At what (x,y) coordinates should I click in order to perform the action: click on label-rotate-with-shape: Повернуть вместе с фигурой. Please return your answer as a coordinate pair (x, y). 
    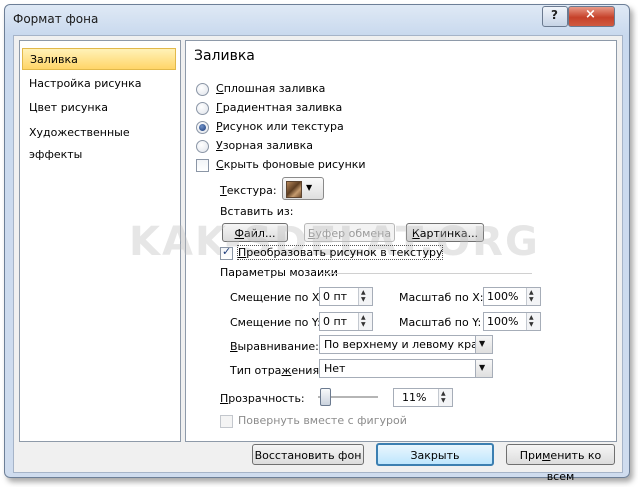
    Looking at the image, I should click on (322, 420).